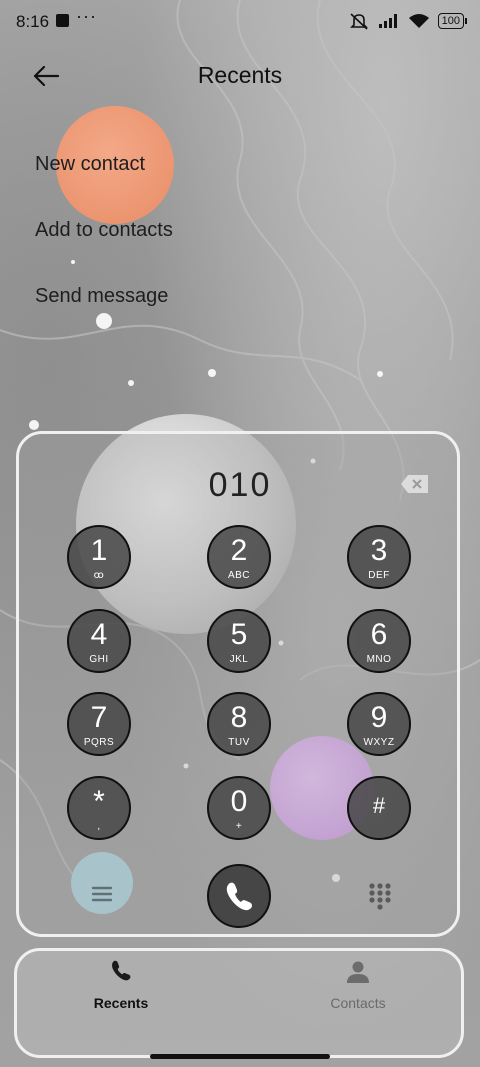 The image size is (480, 1067). What do you see at coordinates (379, 557) in the screenshot?
I see `key-3: 3 DEF` at bounding box center [379, 557].